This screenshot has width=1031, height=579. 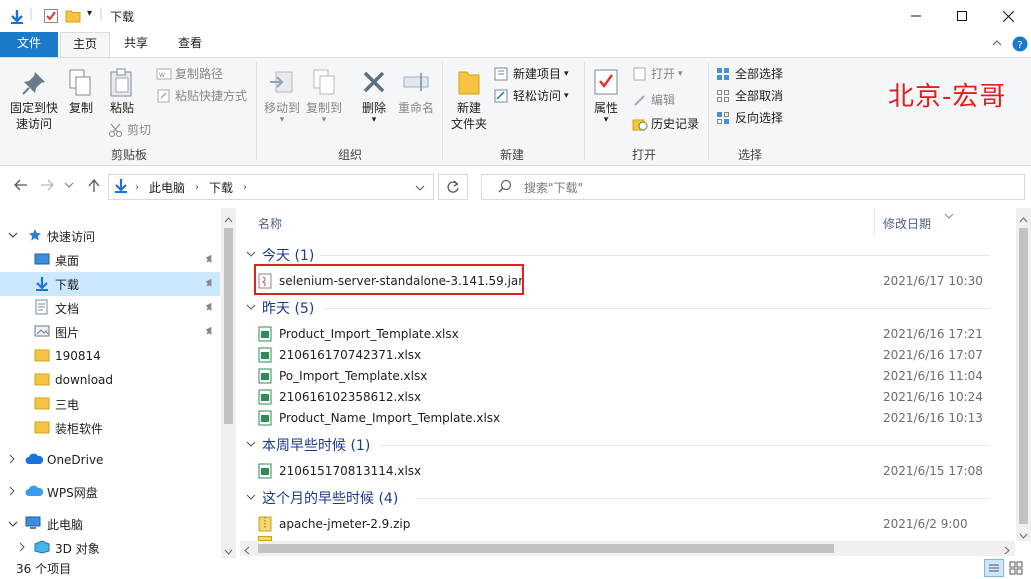 What do you see at coordinates (110, 380) in the screenshot?
I see `nav-item-folder-download: download` at bounding box center [110, 380].